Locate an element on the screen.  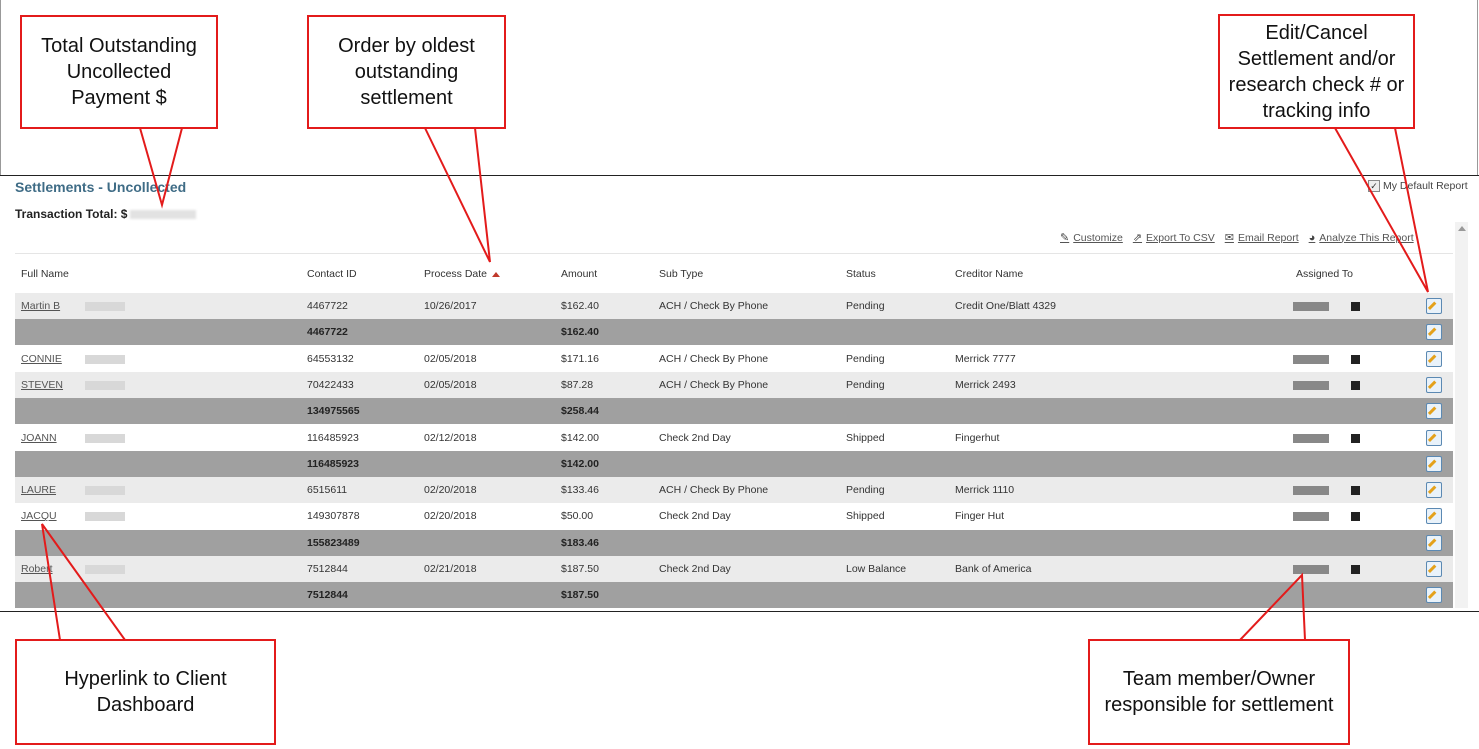
customize-icon: ✎ is located at coordinates (1065, 238).